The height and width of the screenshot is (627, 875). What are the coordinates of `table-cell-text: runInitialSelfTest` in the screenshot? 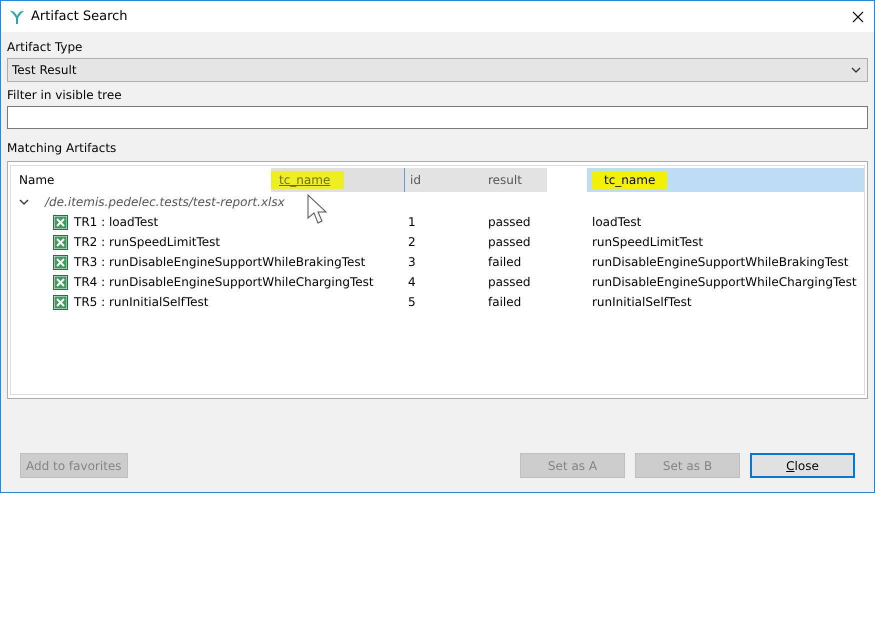 It's located at (642, 302).